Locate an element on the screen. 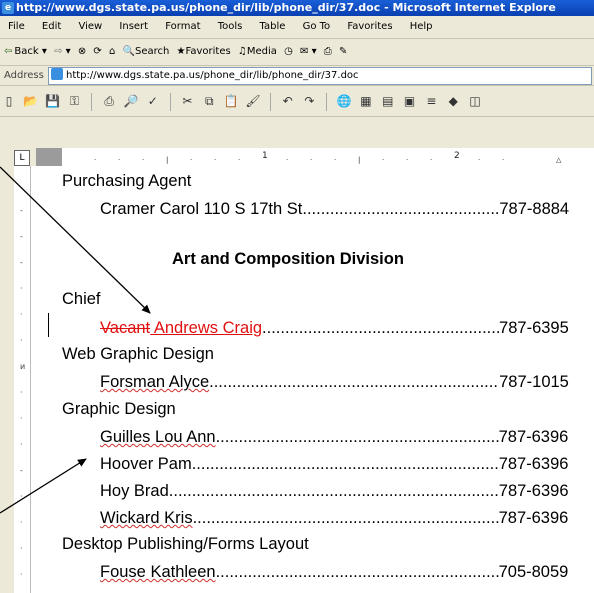 The width and height of the screenshot is (594, 593). menu-table: Table is located at coordinates (273, 26).